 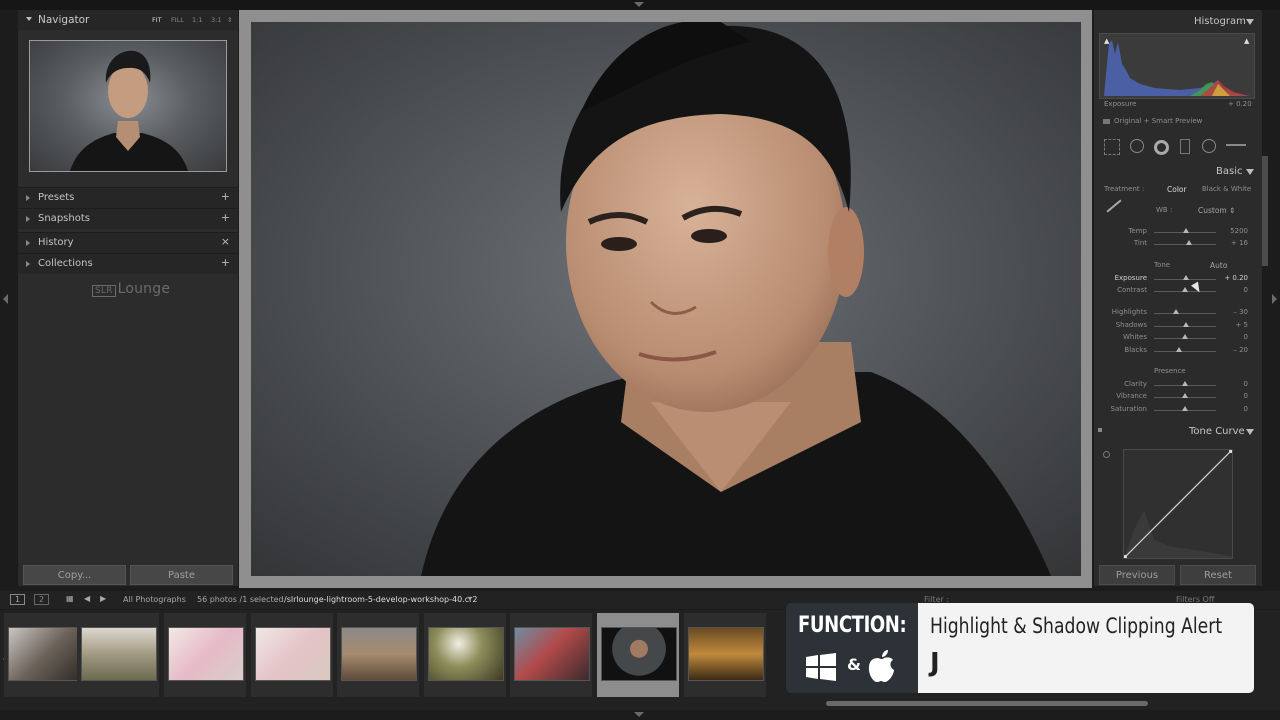 What do you see at coordinates (1236, 278) in the screenshot?
I see `exposure-value: + 0.20` at bounding box center [1236, 278].